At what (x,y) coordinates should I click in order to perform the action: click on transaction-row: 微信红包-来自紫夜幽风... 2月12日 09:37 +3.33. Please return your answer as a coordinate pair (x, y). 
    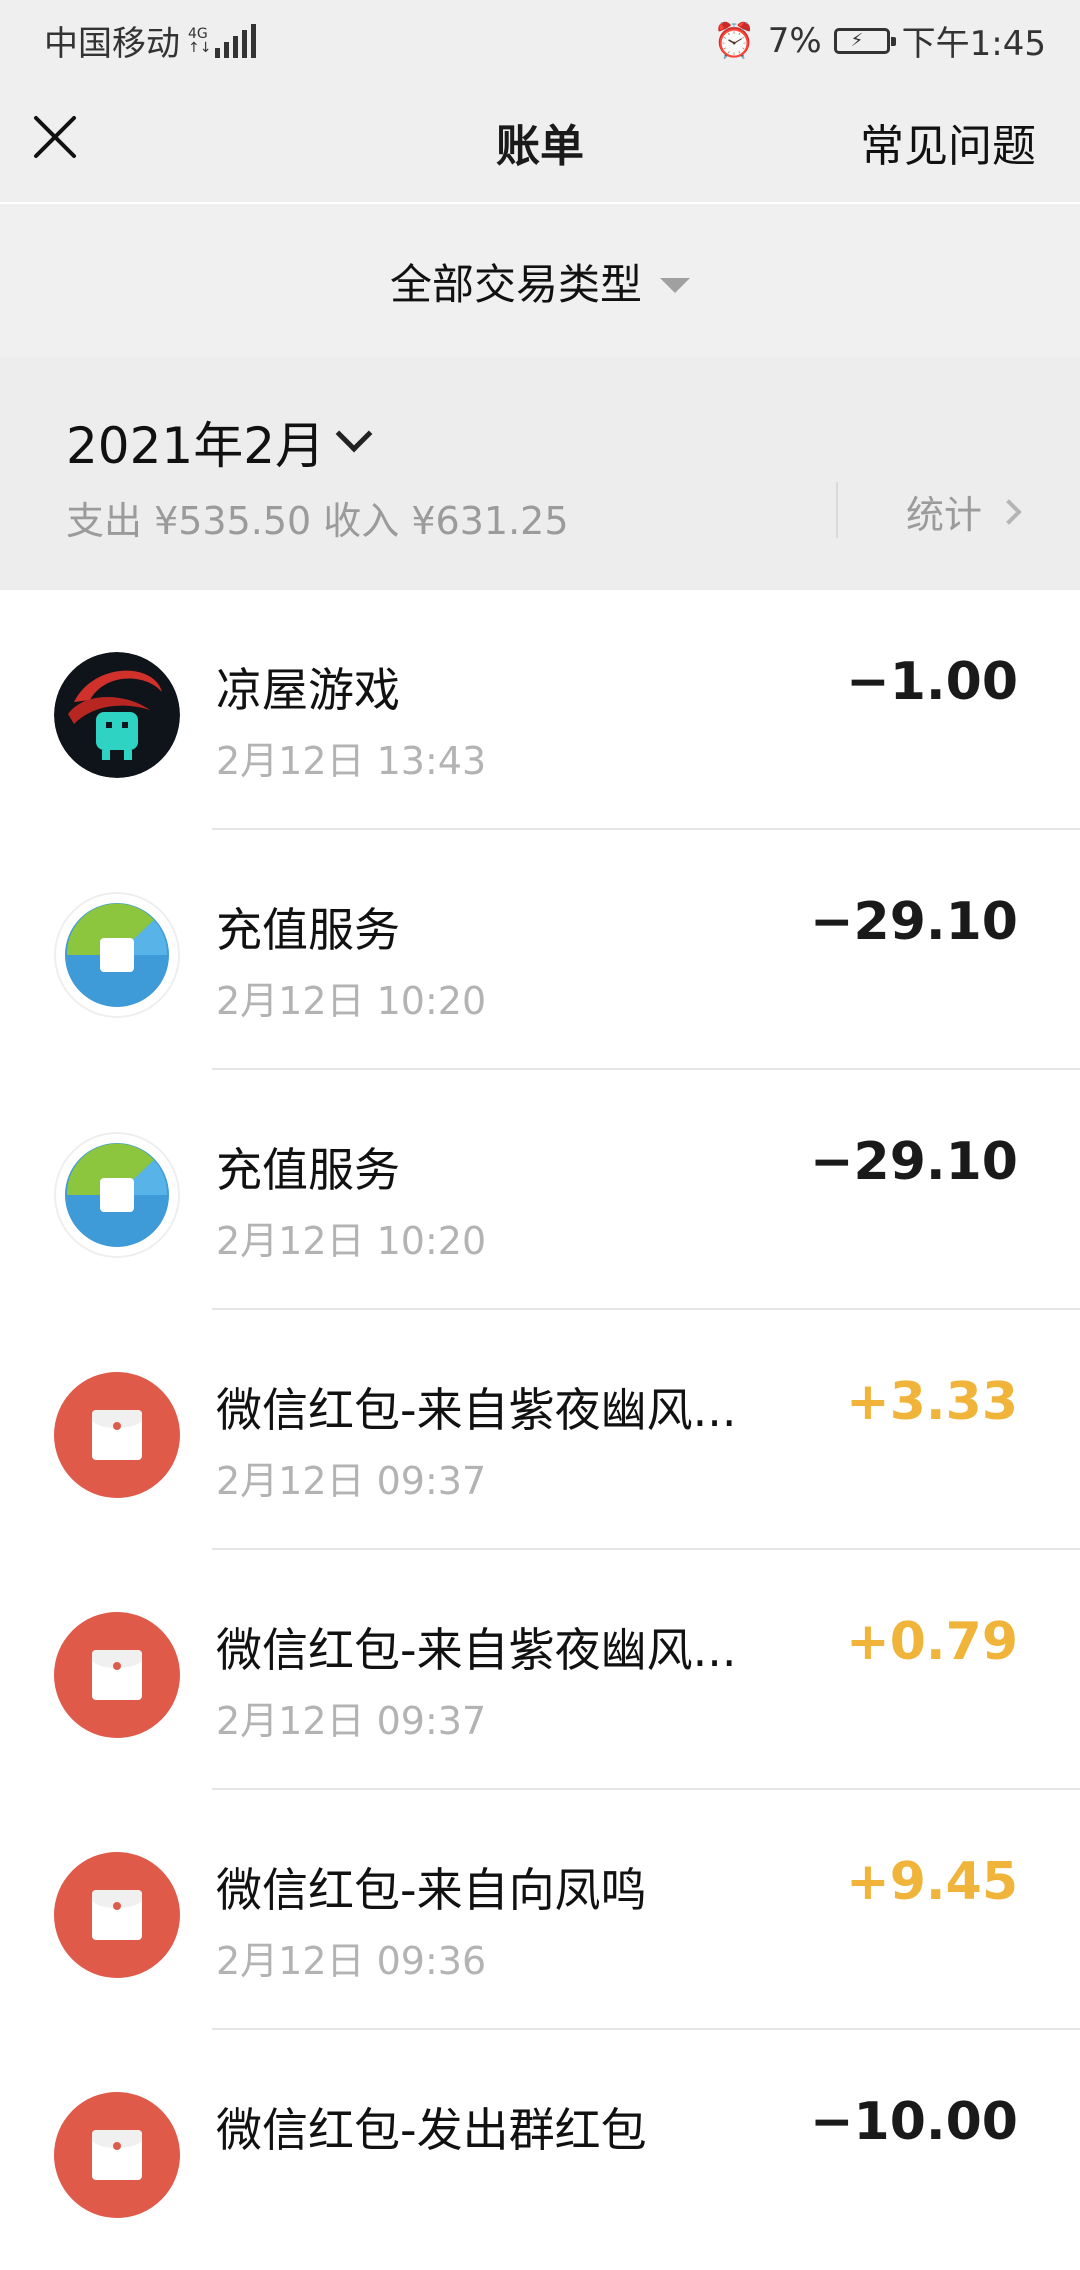
    Looking at the image, I should click on (540, 1430).